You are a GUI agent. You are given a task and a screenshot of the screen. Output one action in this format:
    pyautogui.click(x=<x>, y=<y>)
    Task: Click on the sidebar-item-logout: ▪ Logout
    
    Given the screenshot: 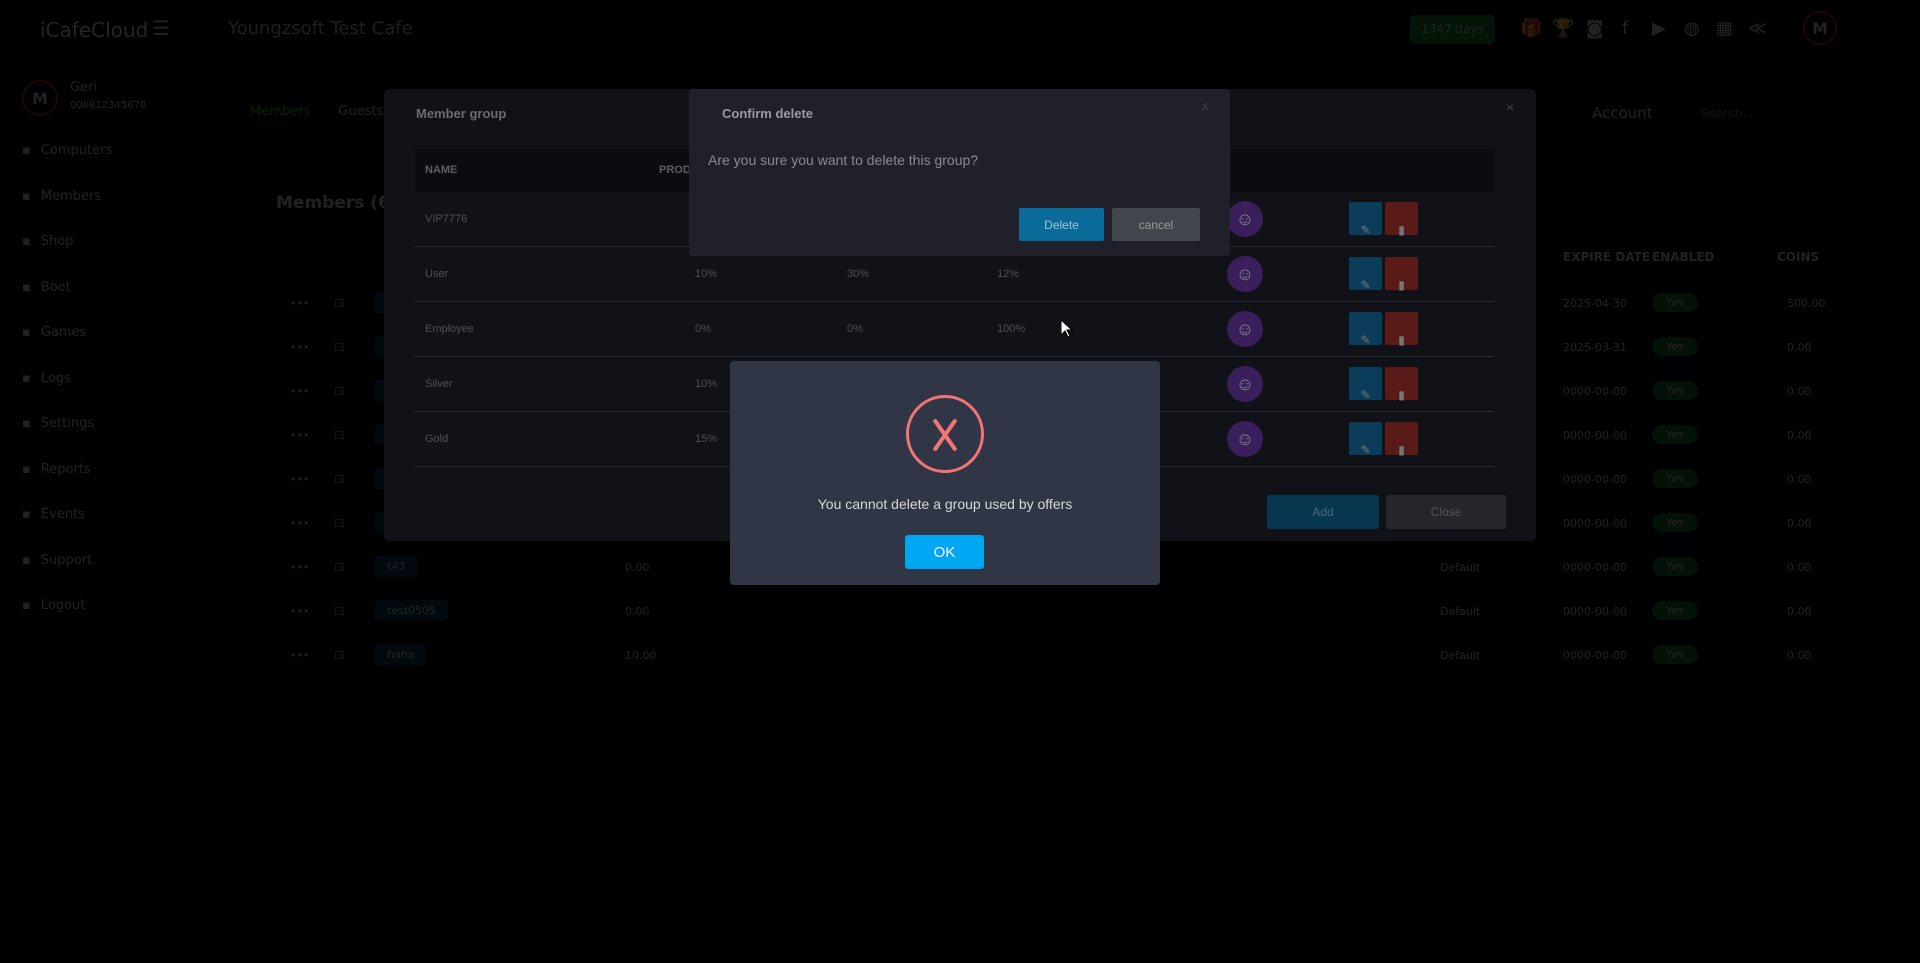 What is the action you would take?
    pyautogui.click(x=53, y=605)
    